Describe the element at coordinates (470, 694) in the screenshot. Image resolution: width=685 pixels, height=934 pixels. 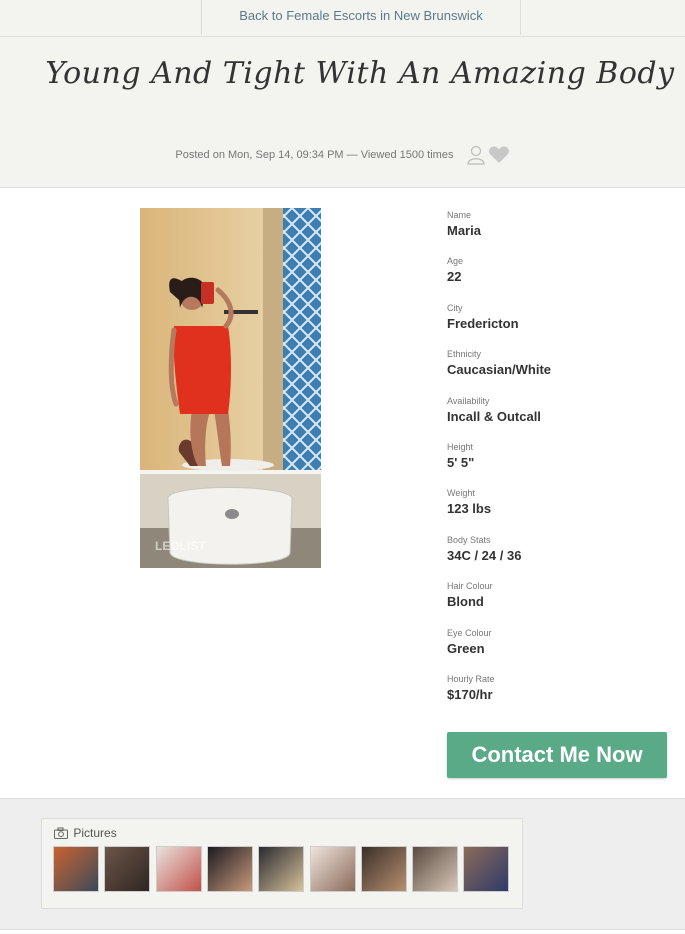
I see `field-value: $170/hr` at that location.